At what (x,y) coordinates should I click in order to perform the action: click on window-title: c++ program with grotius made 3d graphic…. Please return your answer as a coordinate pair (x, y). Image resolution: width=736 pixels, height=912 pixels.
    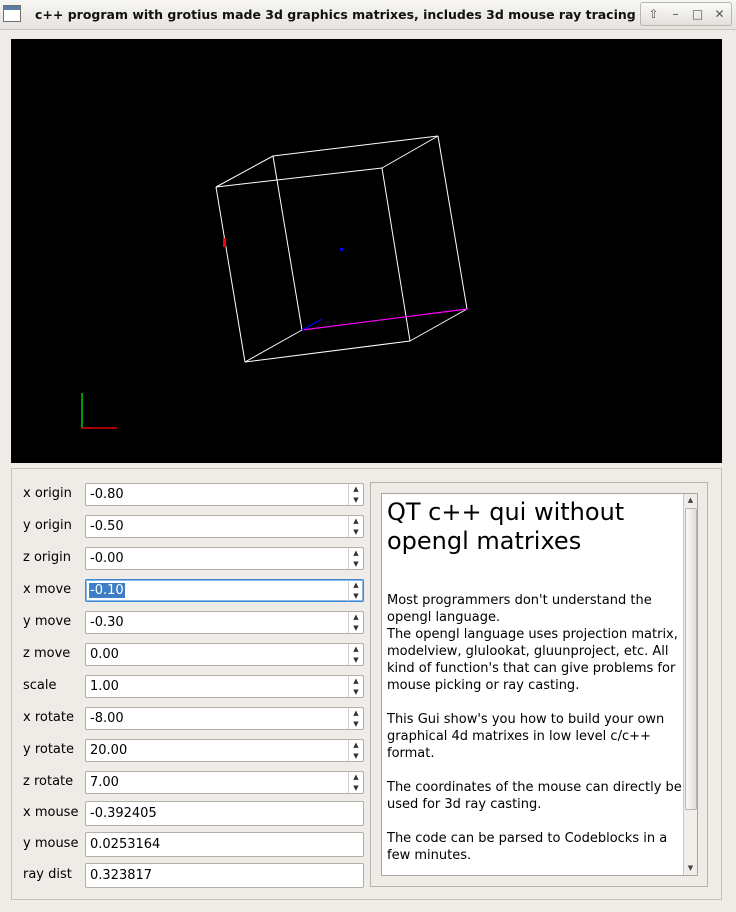
    Looking at the image, I should click on (343, 14).